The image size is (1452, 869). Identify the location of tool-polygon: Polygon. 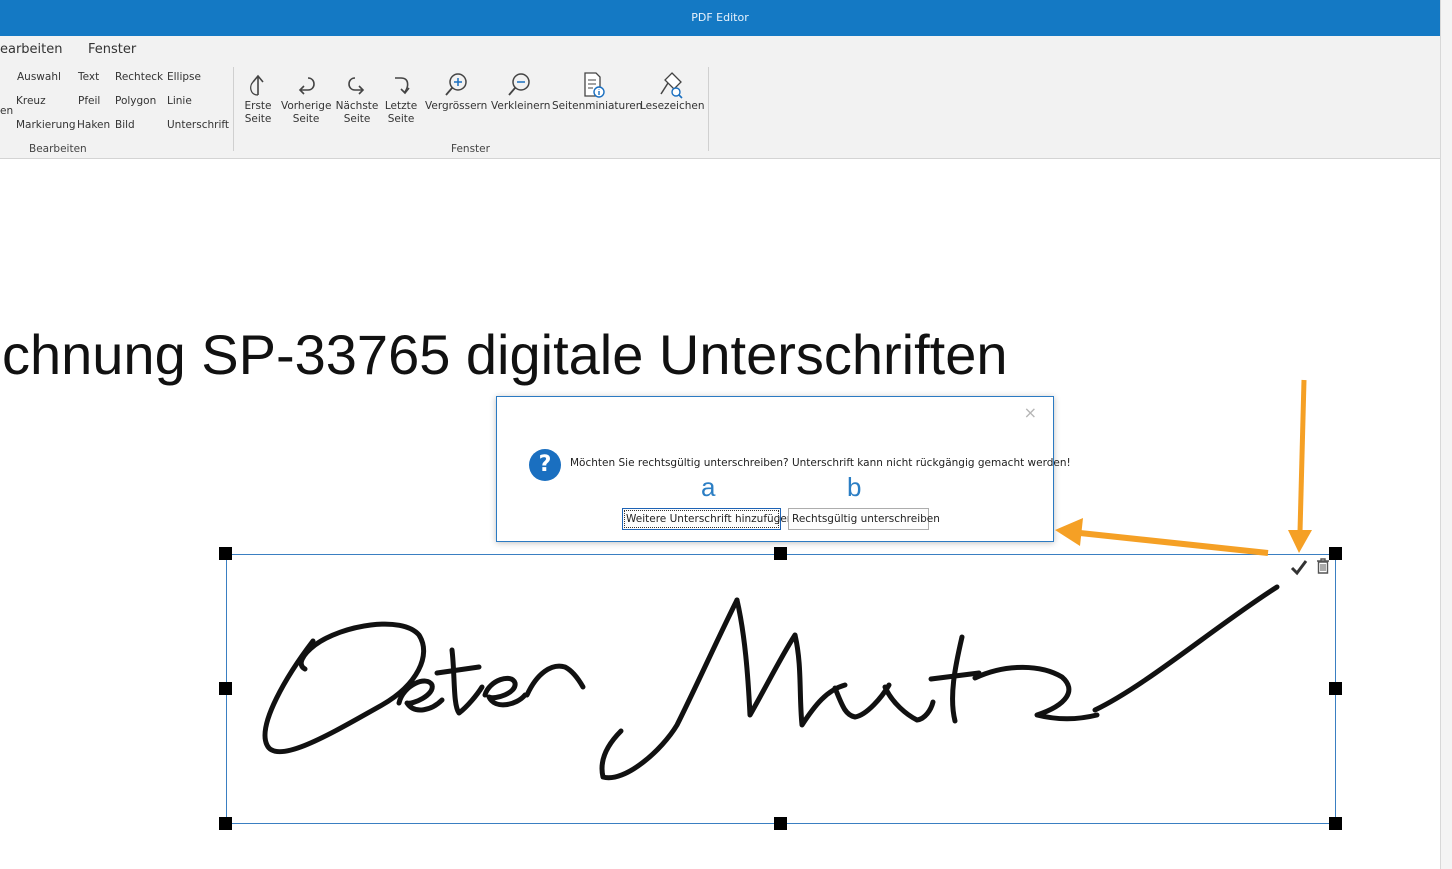
(135, 101).